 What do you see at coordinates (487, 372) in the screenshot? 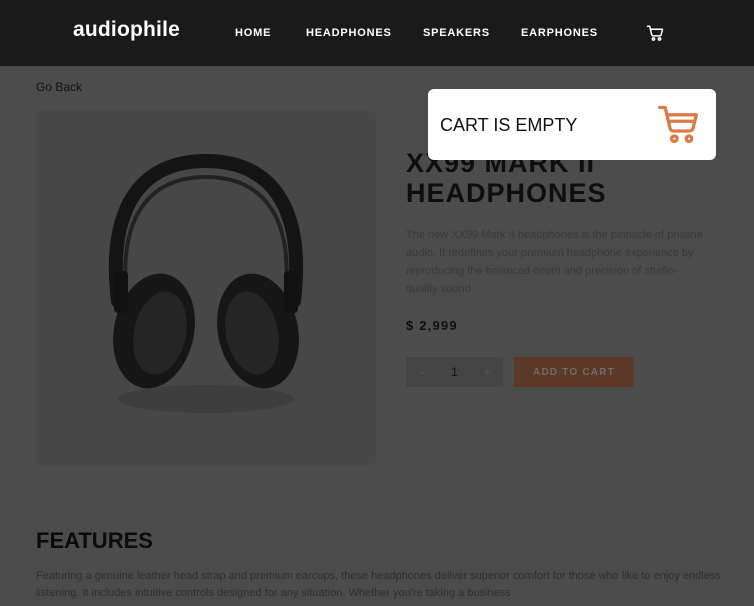
I see `increment-button: +` at bounding box center [487, 372].